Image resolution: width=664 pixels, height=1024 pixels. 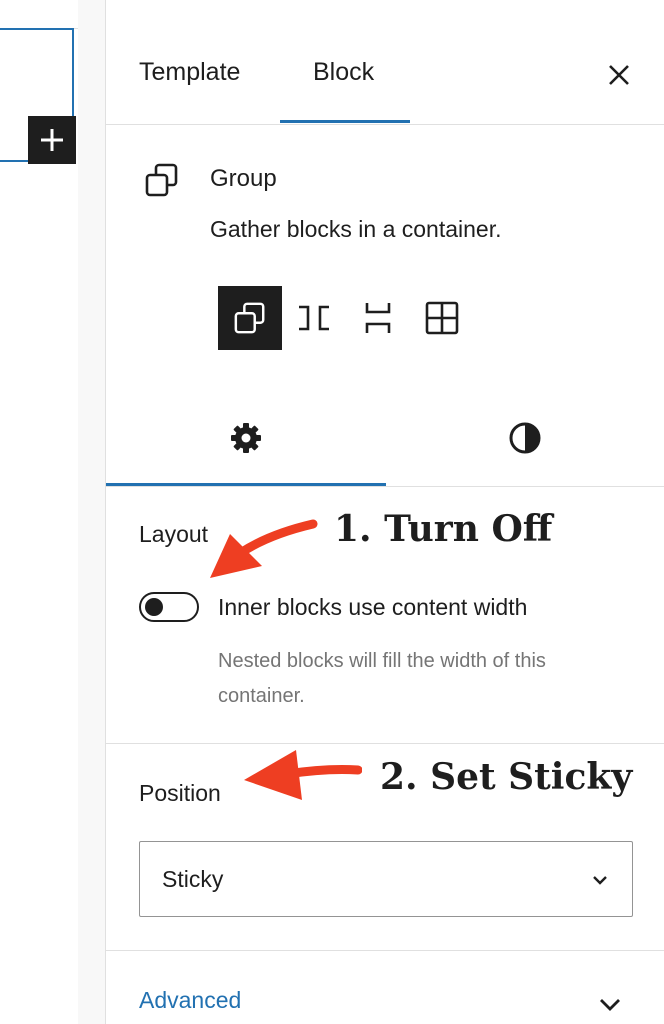 I want to click on row-icon, so click(x=314, y=318).